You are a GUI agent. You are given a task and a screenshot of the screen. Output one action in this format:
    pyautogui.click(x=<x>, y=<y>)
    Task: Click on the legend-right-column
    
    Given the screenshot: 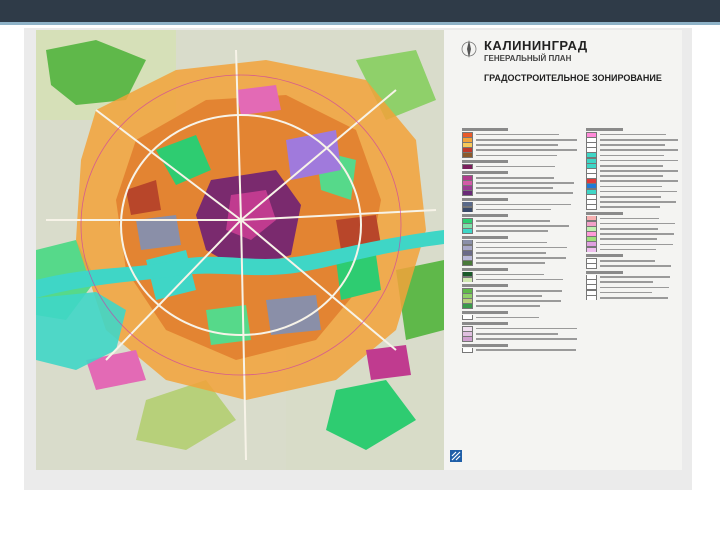 What is the action you would take?
    pyautogui.click(x=632, y=213)
    